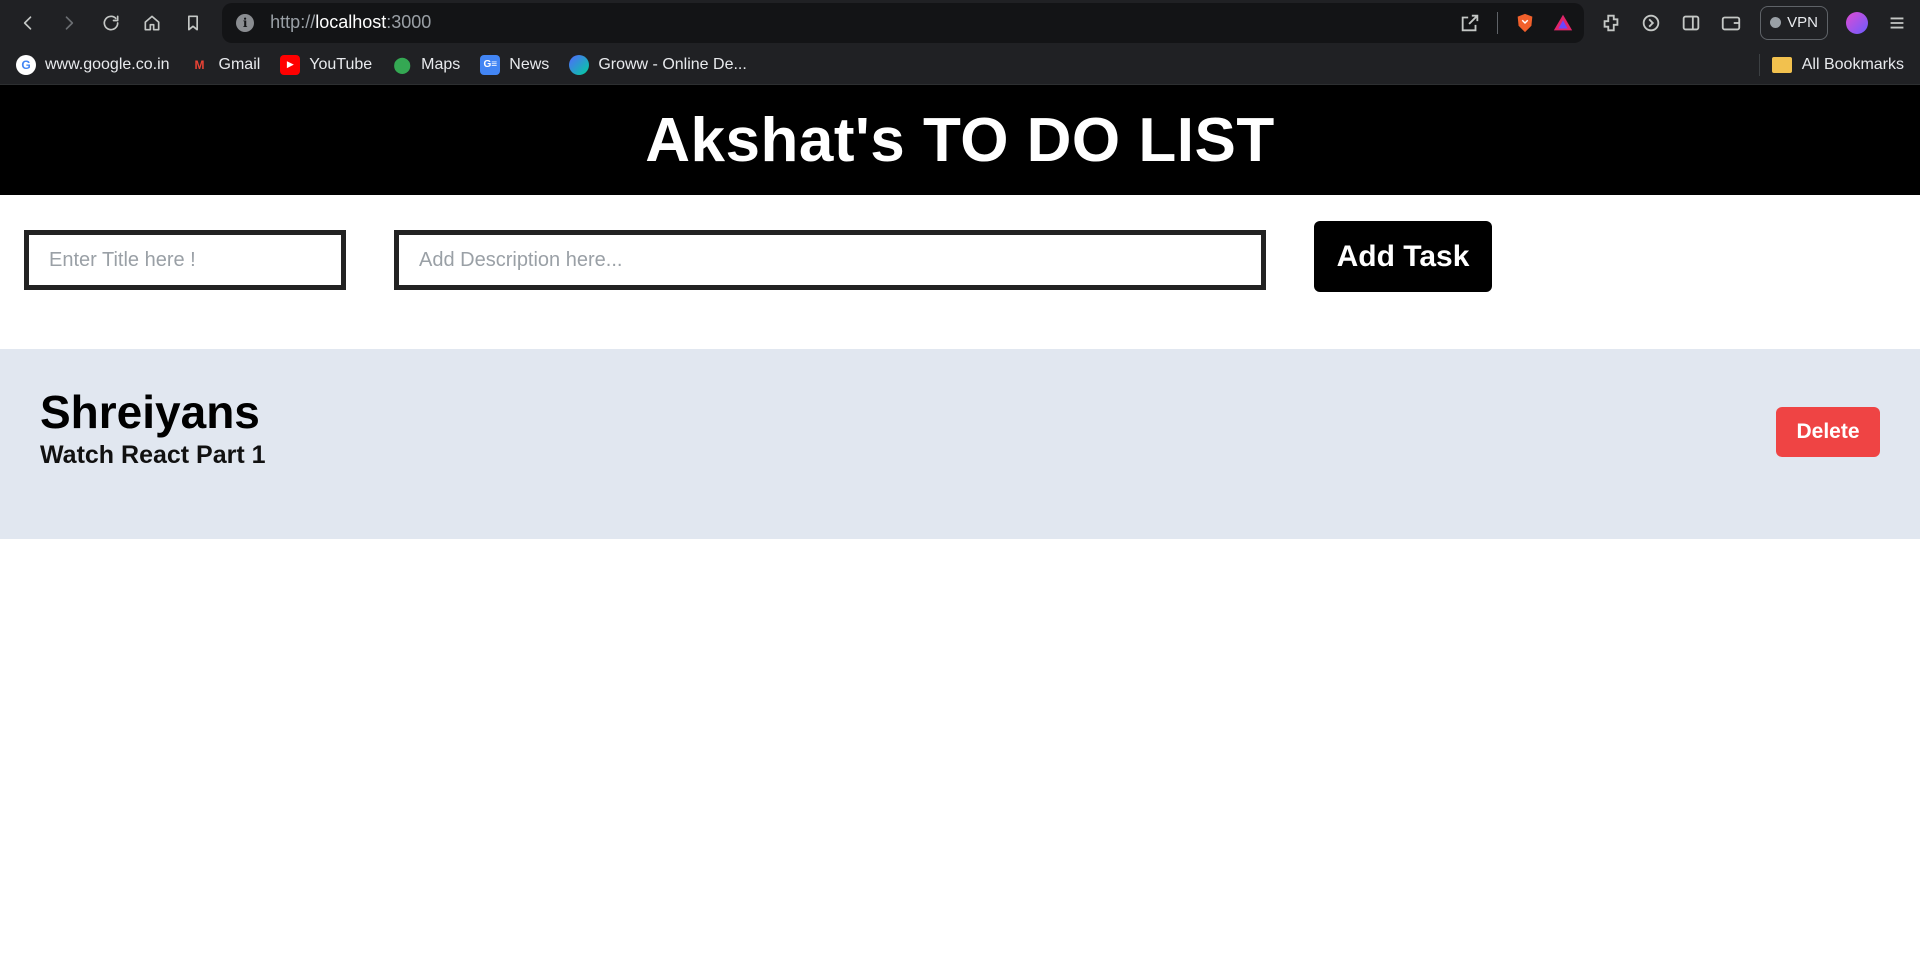  What do you see at coordinates (290, 64) in the screenshot?
I see `youtube-icon: ▶` at bounding box center [290, 64].